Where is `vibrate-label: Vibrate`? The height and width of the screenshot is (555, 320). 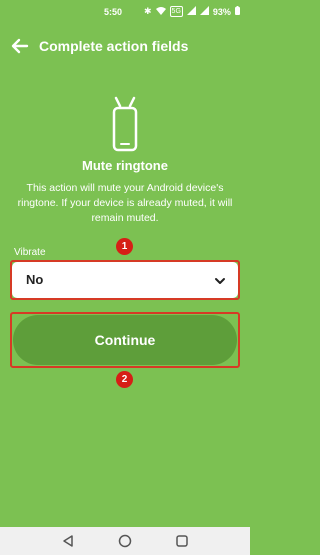
vibrate-label: Vibrate is located at coordinates (30, 252).